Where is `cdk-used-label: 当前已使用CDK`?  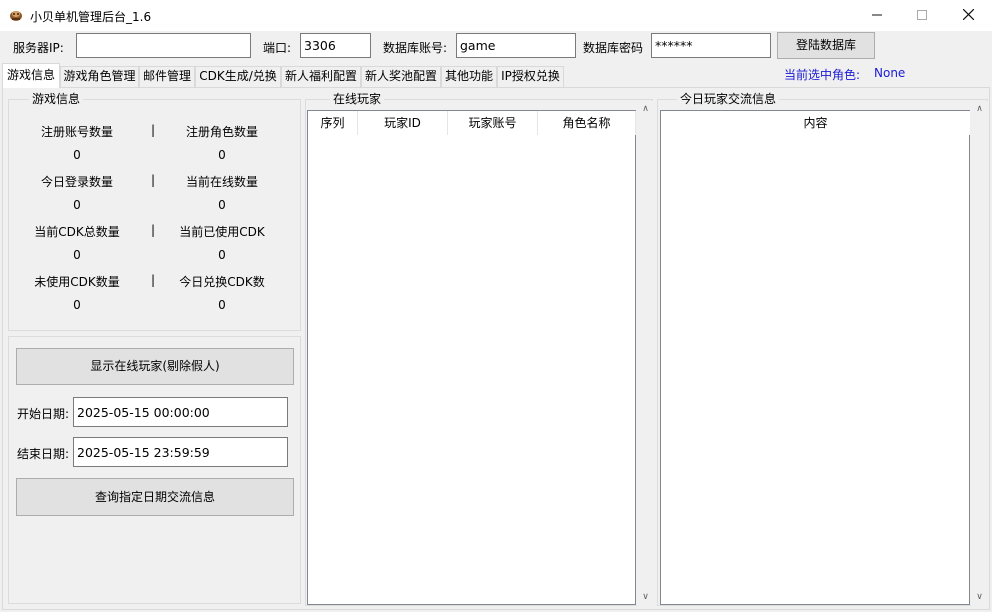 cdk-used-label: 当前已使用CDK is located at coordinates (222, 232).